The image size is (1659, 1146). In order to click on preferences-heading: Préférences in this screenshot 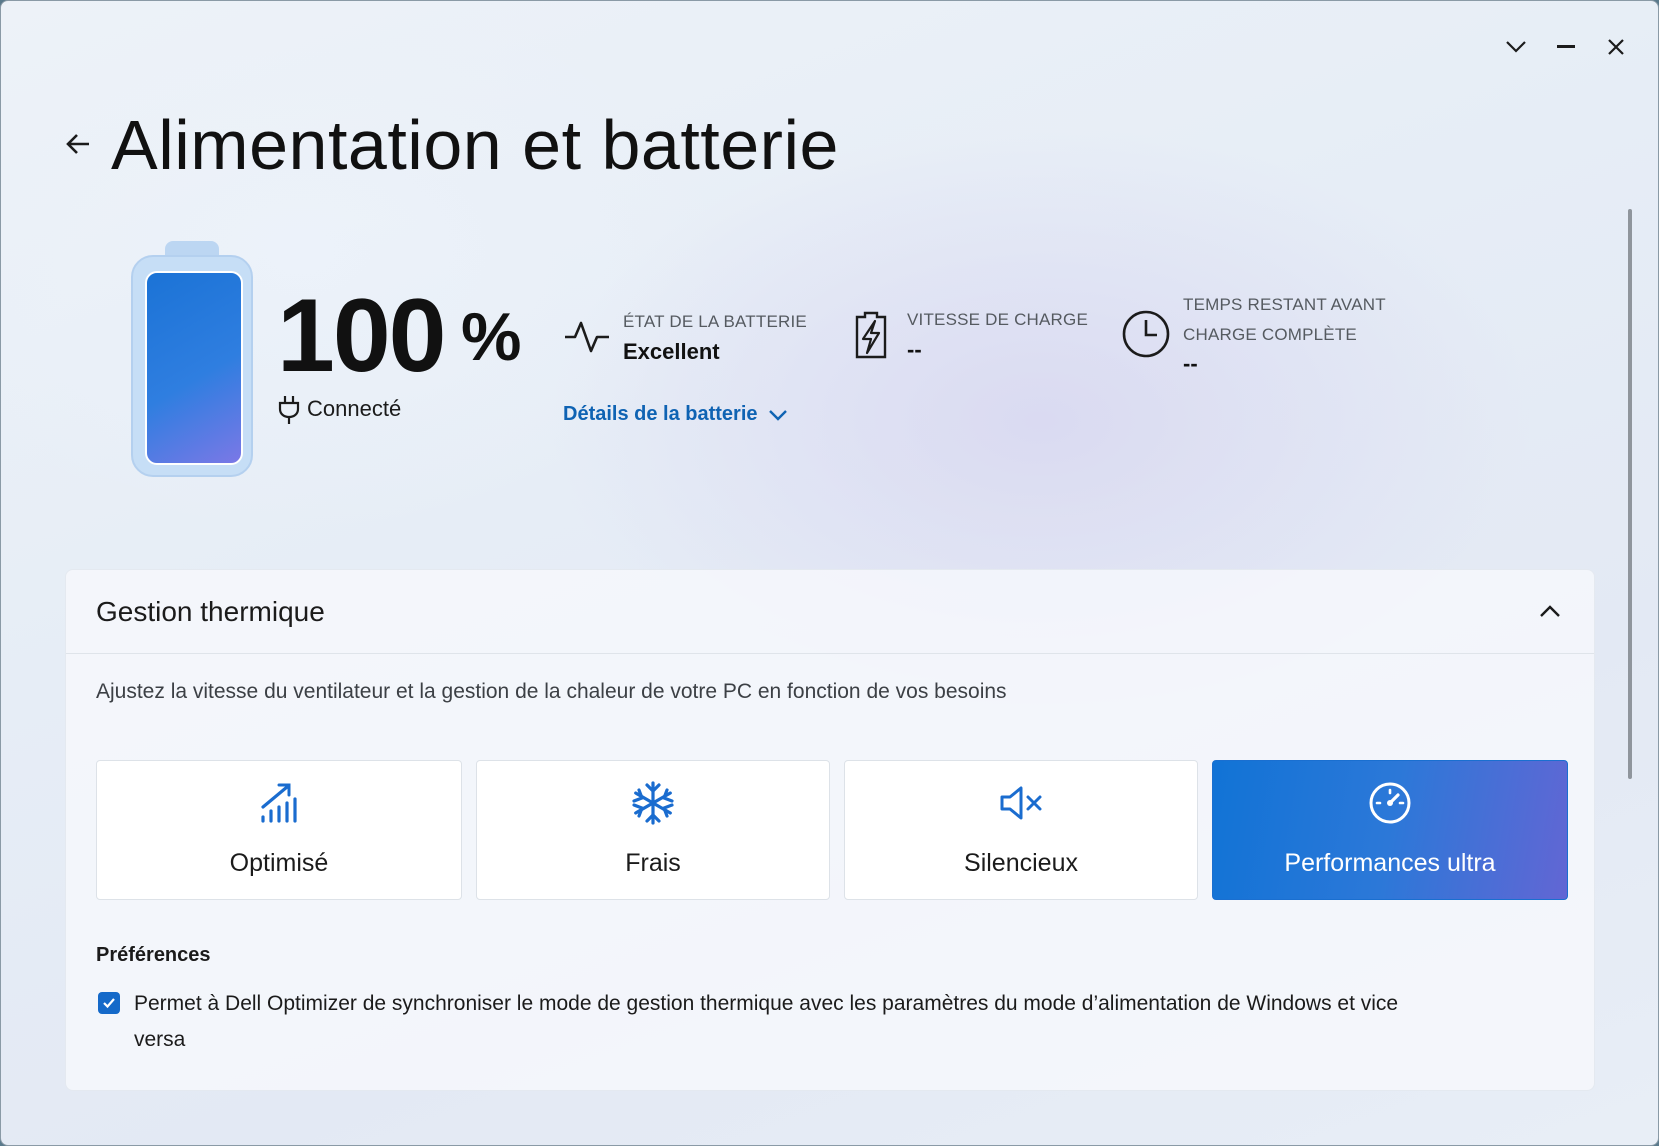, I will do `click(153, 955)`.